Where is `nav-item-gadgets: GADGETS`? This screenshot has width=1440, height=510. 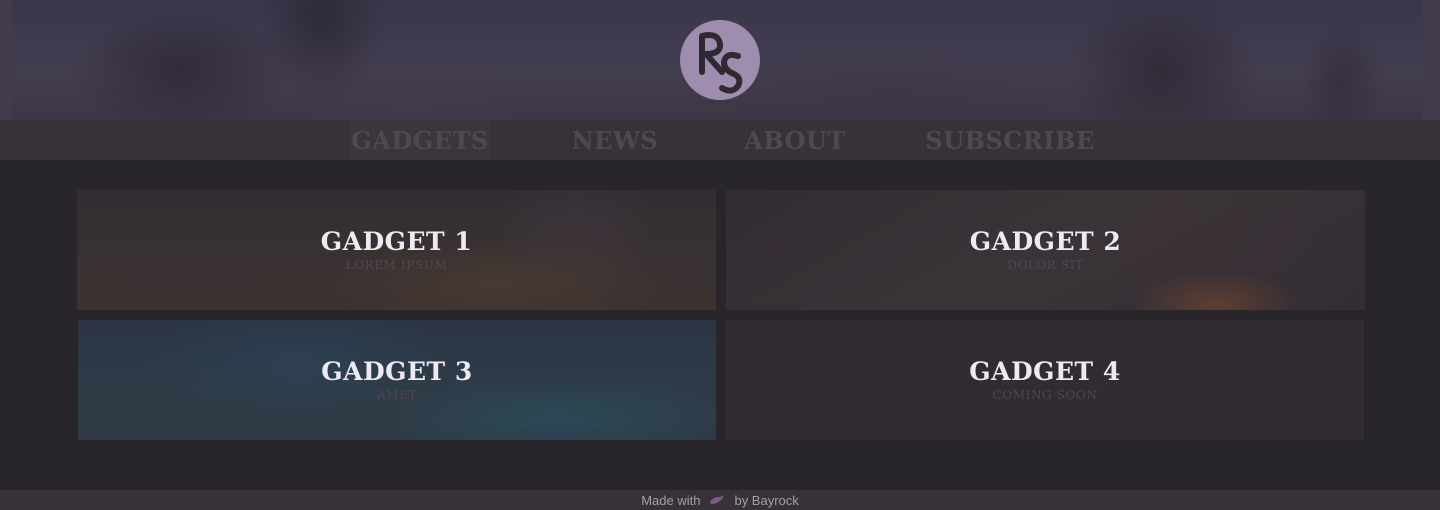
nav-item-gadgets: GADGETS is located at coordinates (420, 140).